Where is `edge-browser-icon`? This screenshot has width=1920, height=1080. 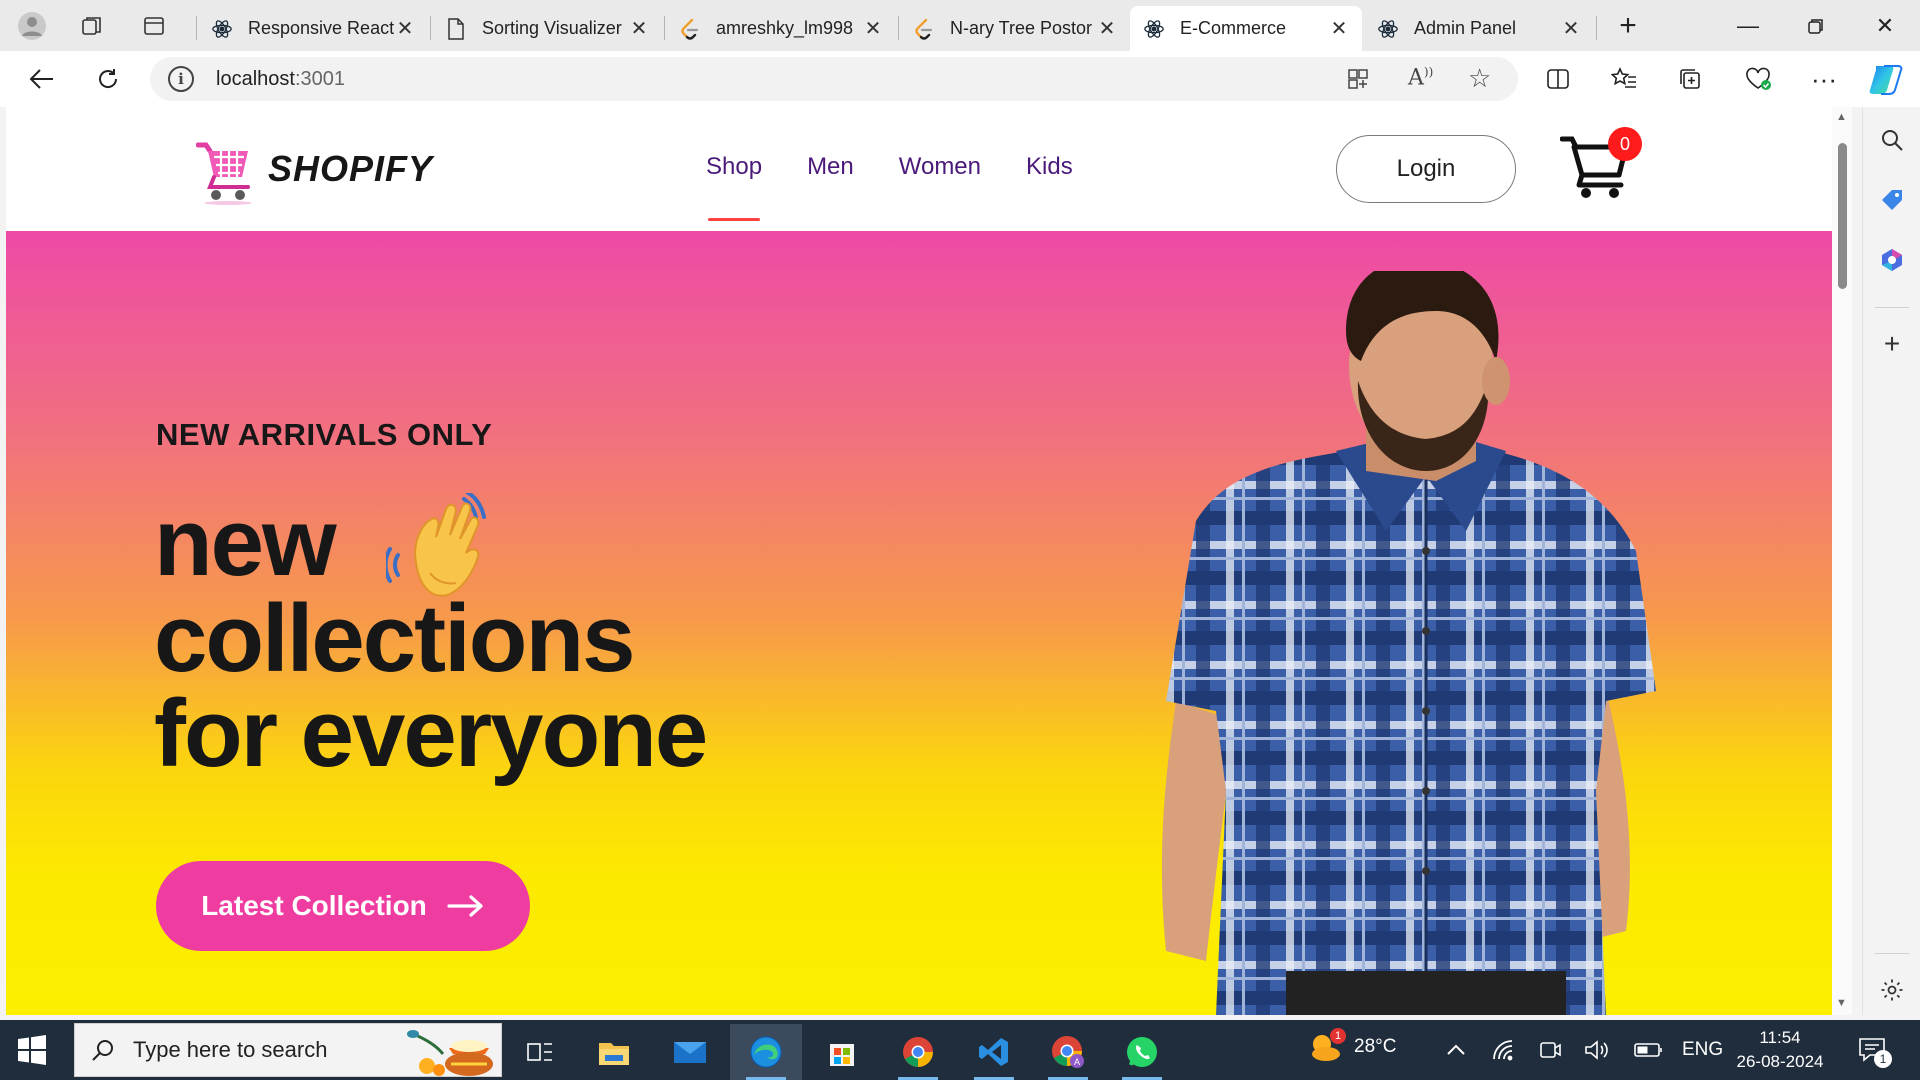
edge-browser-icon is located at coordinates (766, 1052).